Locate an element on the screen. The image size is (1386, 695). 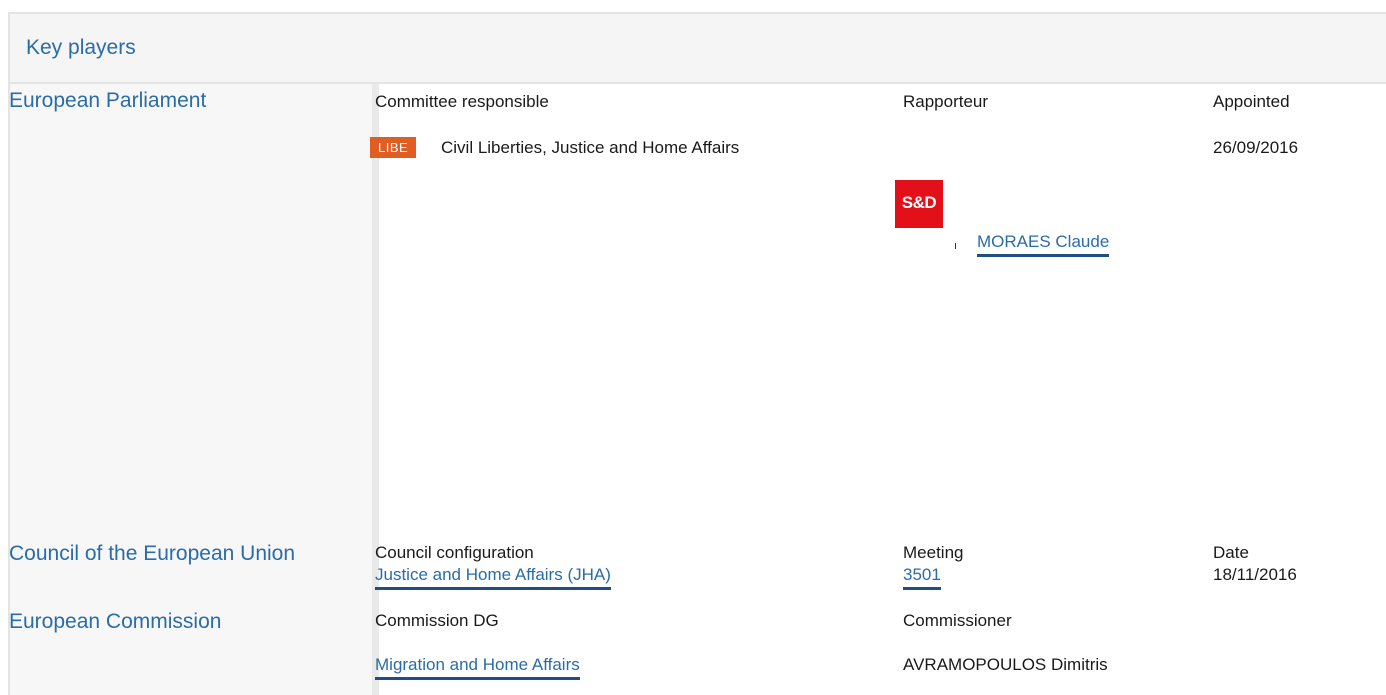
council-title: Council of the European Union is located at coordinates (152, 553).